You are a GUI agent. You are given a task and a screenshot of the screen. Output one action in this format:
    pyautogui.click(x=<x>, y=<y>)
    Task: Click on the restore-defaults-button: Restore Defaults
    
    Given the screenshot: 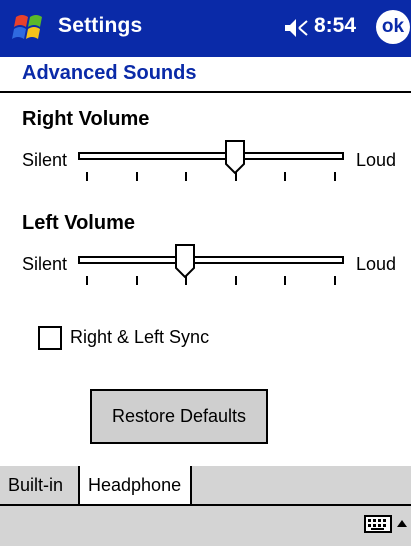 What is the action you would take?
    pyautogui.click(x=179, y=416)
    